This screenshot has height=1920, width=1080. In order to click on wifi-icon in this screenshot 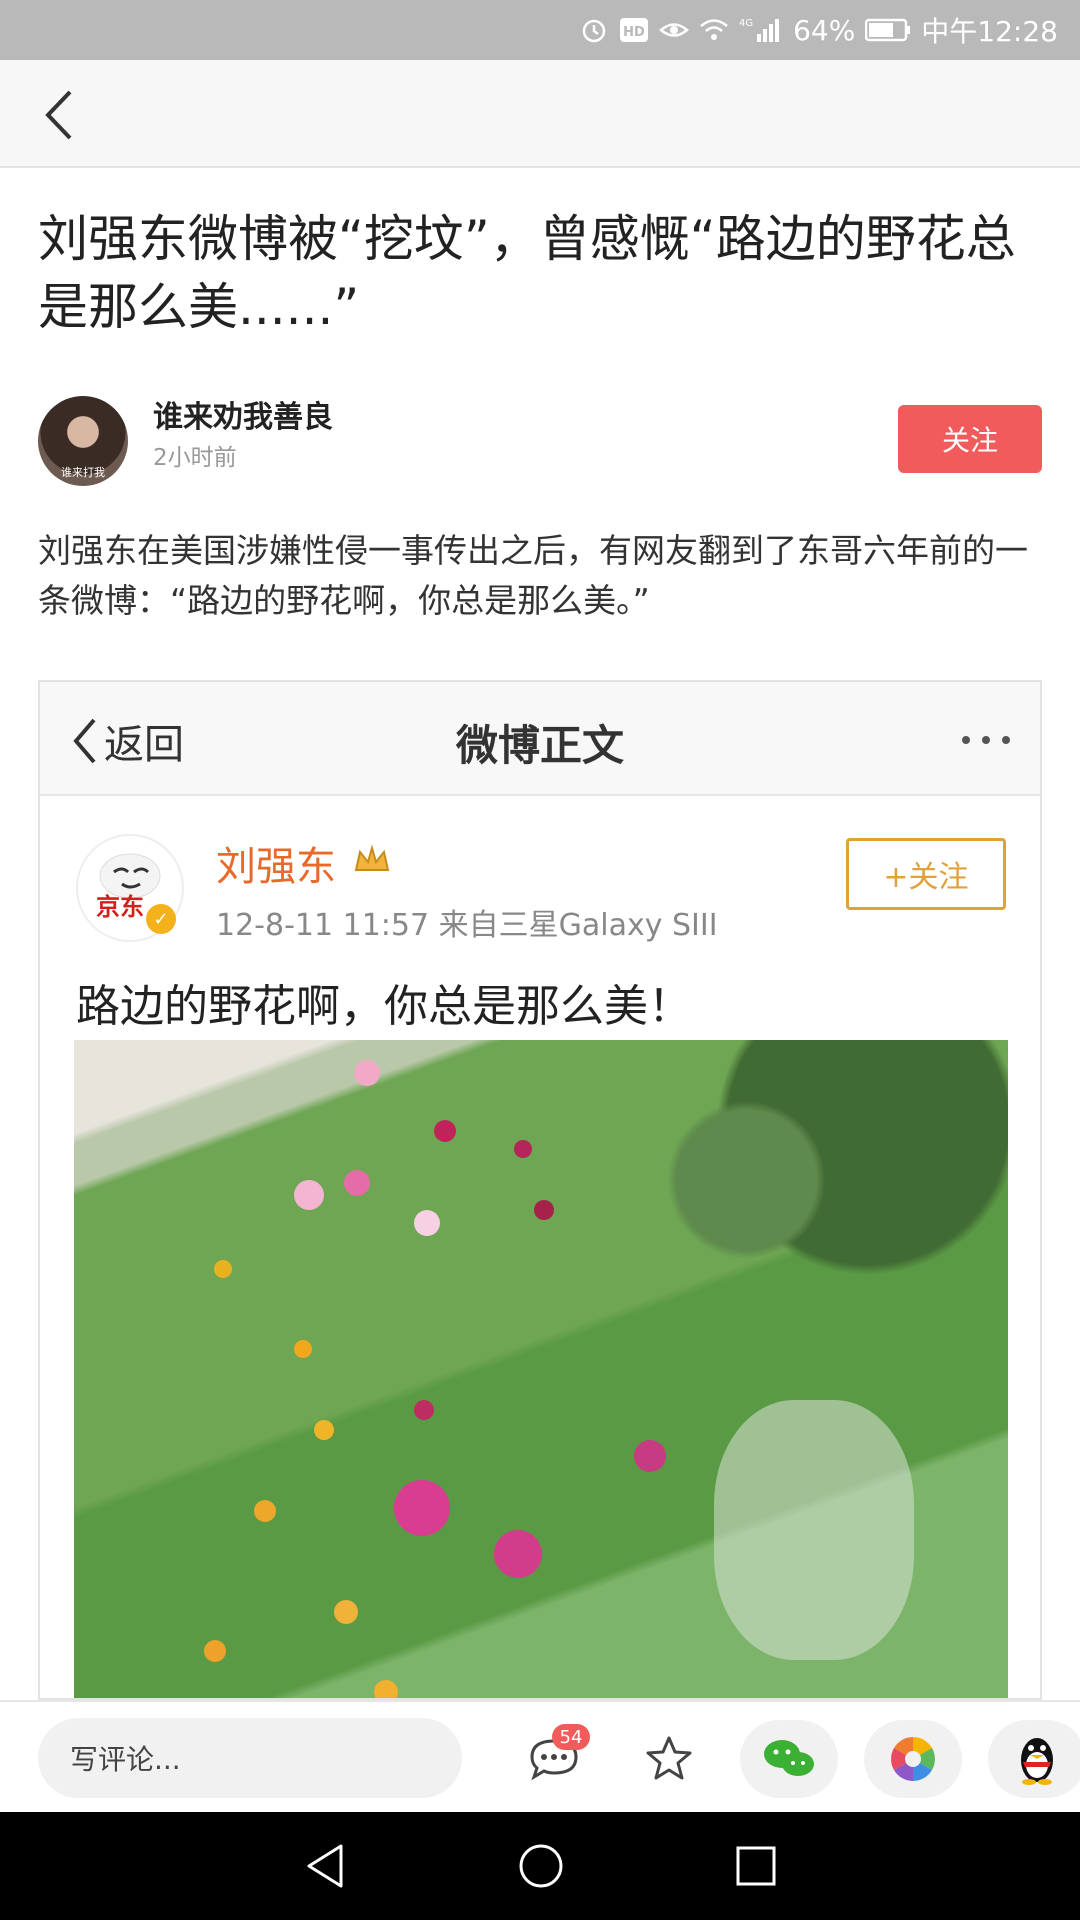, I will do `click(714, 30)`.